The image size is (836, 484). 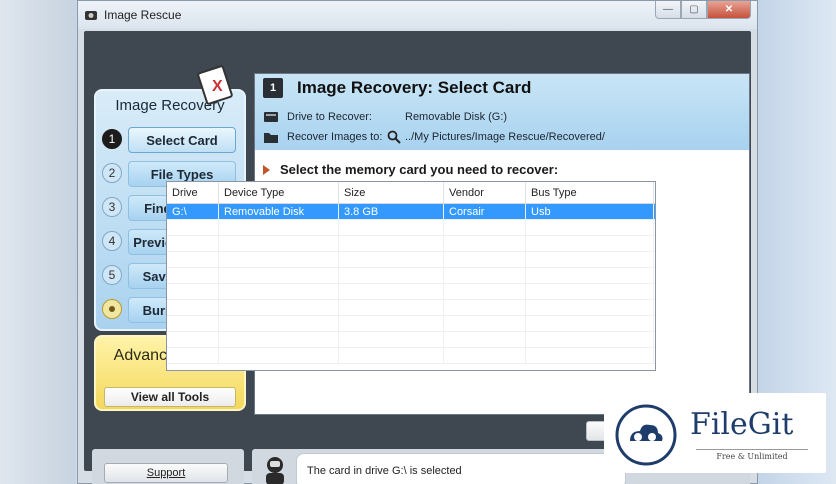 I want to click on memory-card-icon: X, so click(x=215, y=85).